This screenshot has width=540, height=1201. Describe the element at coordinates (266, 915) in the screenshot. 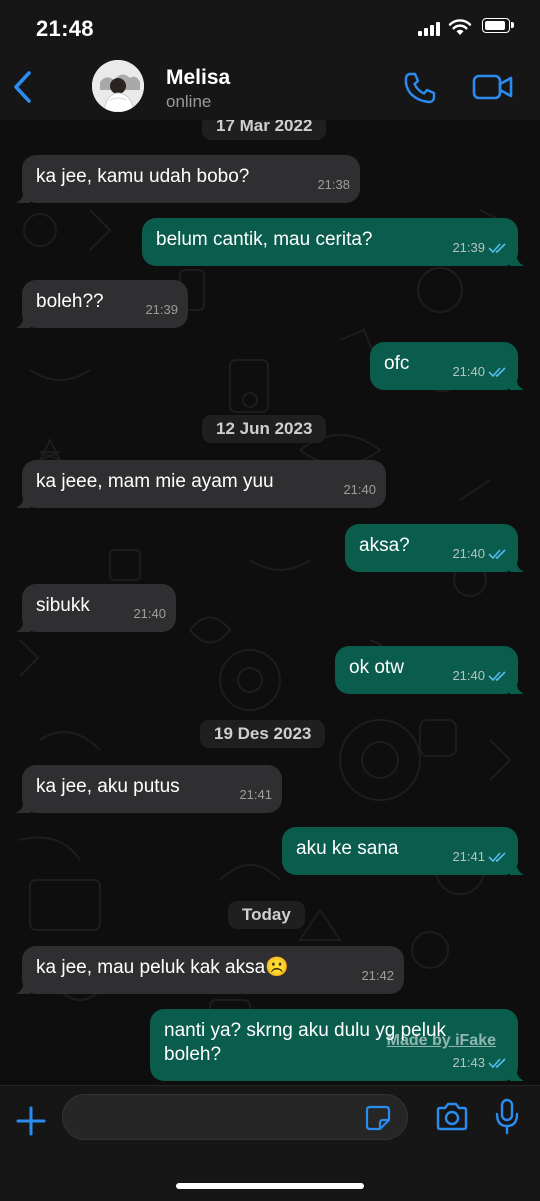

I see `date-chip: Today` at that location.